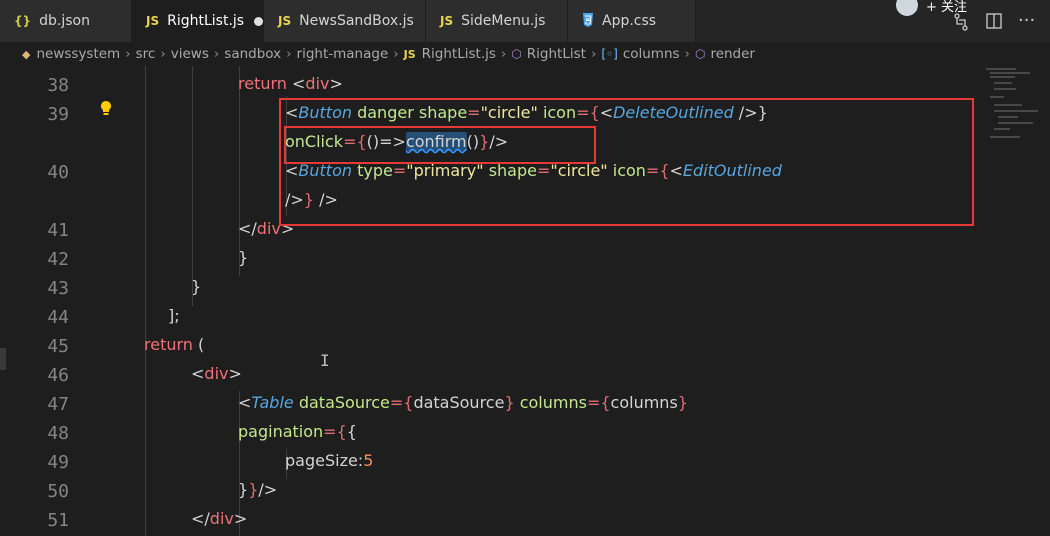 Image resolution: width=1050 pixels, height=536 pixels. Describe the element at coordinates (351, 431) in the screenshot. I see `code-token: {` at that location.